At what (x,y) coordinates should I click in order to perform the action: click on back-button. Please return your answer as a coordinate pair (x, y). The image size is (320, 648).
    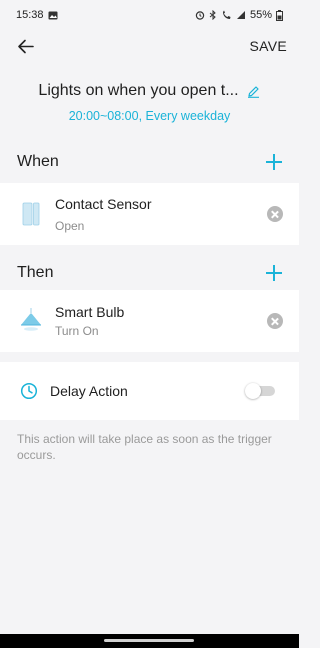
    Looking at the image, I should click on (25, 46).